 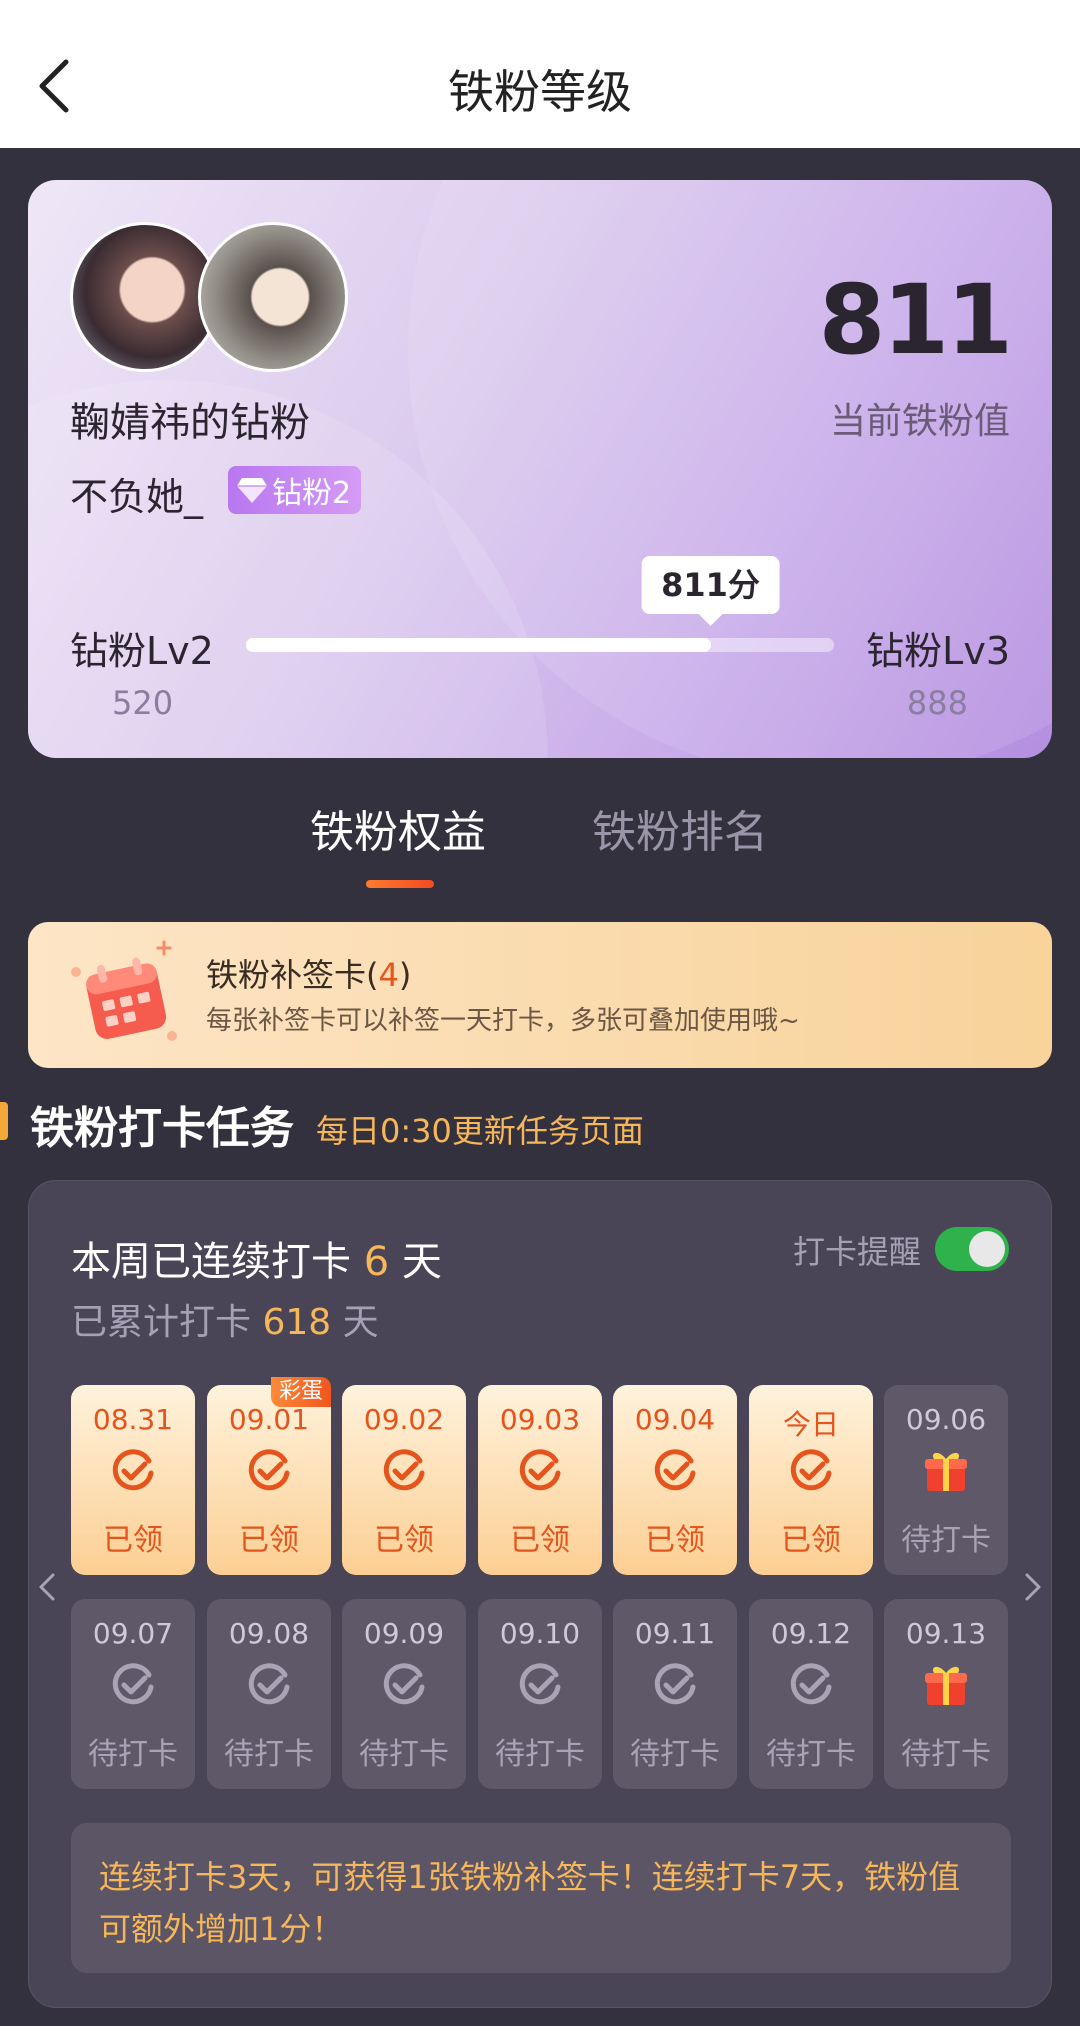 I want to click on top-nav-bar: 铁粉等级, so click(x=540, y=74).